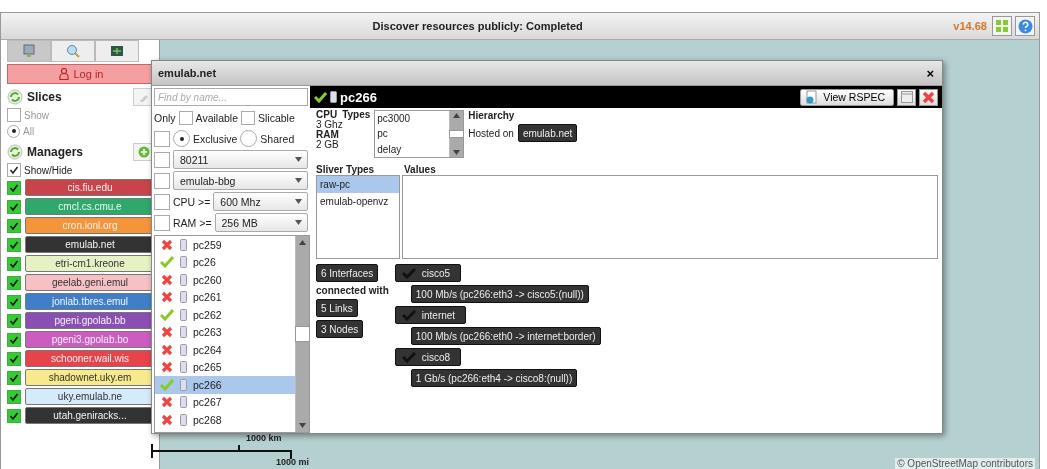 The image size is (1047, 469). What do you see at coordinates (36, 115) in the screenshot?
I see `show-label: Show` at bounding box center [36, 115].